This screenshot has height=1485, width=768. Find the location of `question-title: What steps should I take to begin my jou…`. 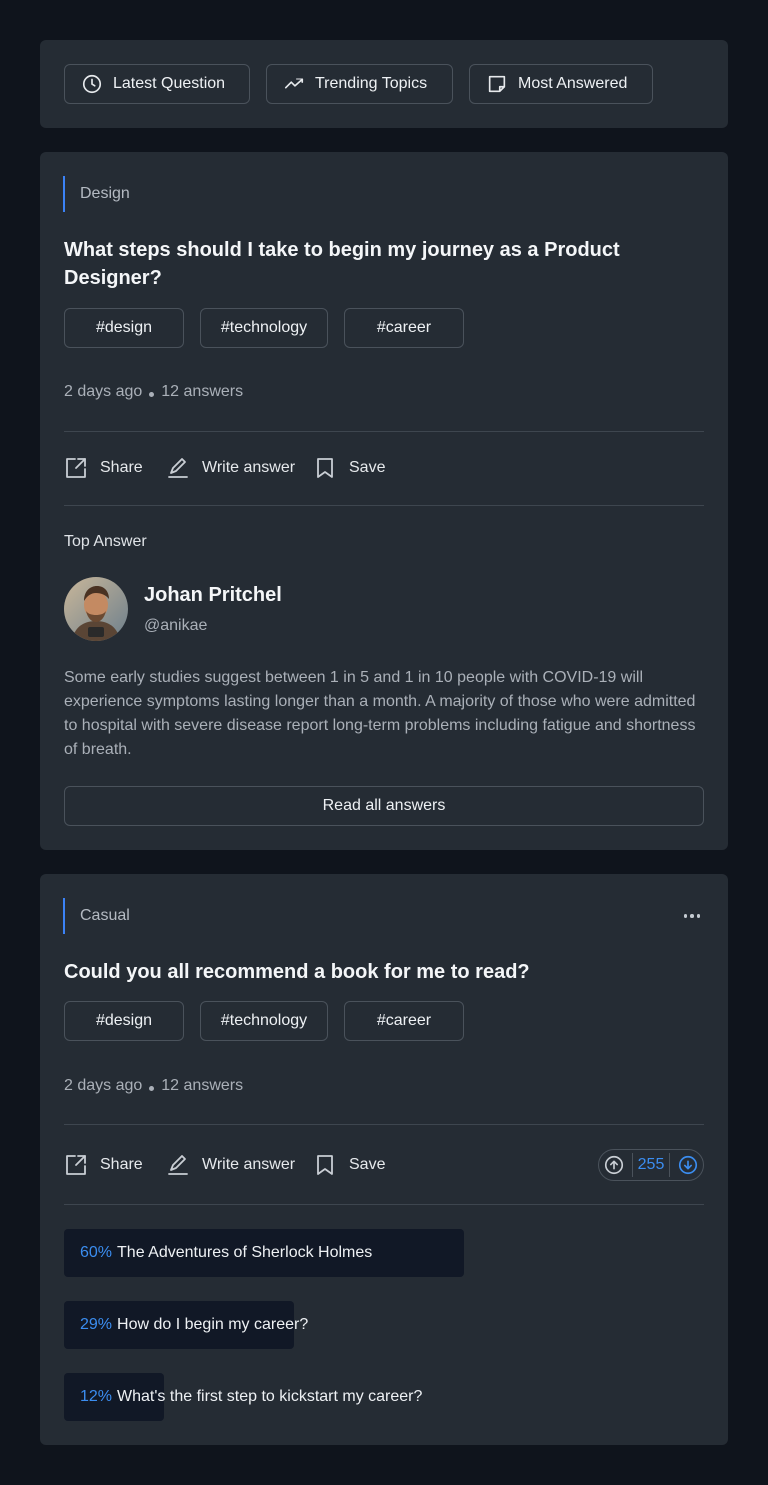

question-title: What steps should I take to begin my jou… is located at coordinates (374, 264).